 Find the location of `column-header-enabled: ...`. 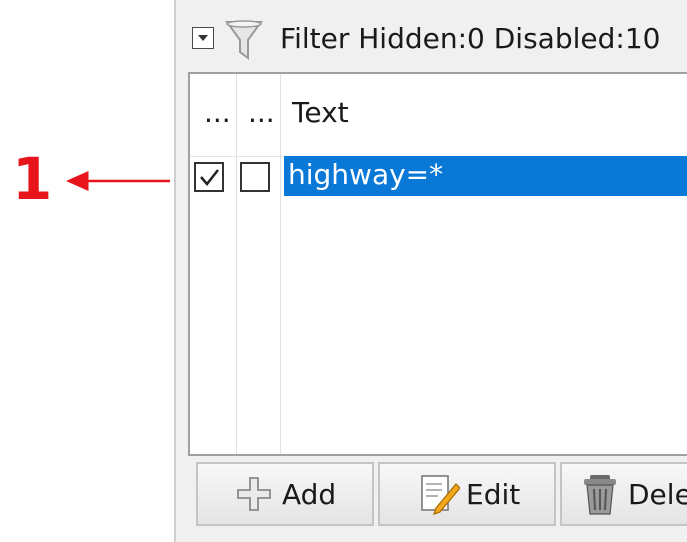

column-header-enabled: ... is located at coordinates (217, 112).